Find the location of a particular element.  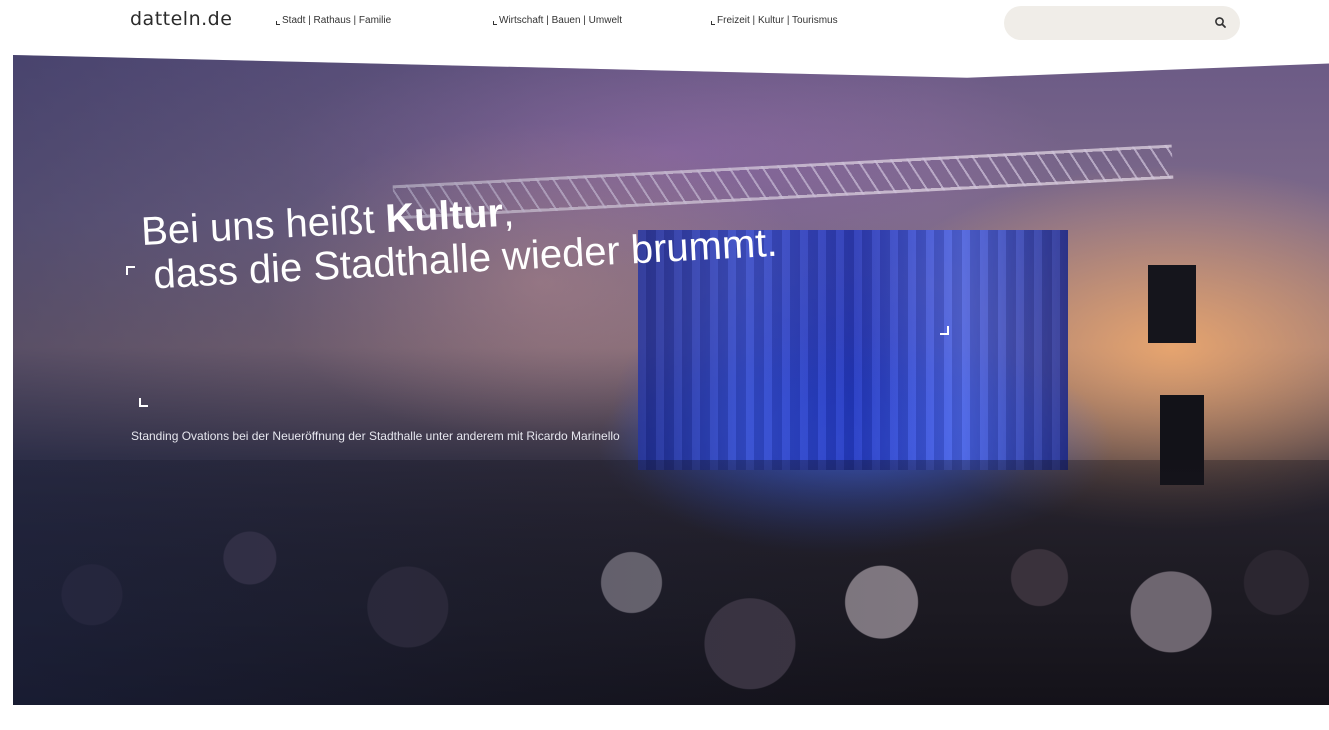

bracket-top-left-icon is located at coordinates (130, 270).